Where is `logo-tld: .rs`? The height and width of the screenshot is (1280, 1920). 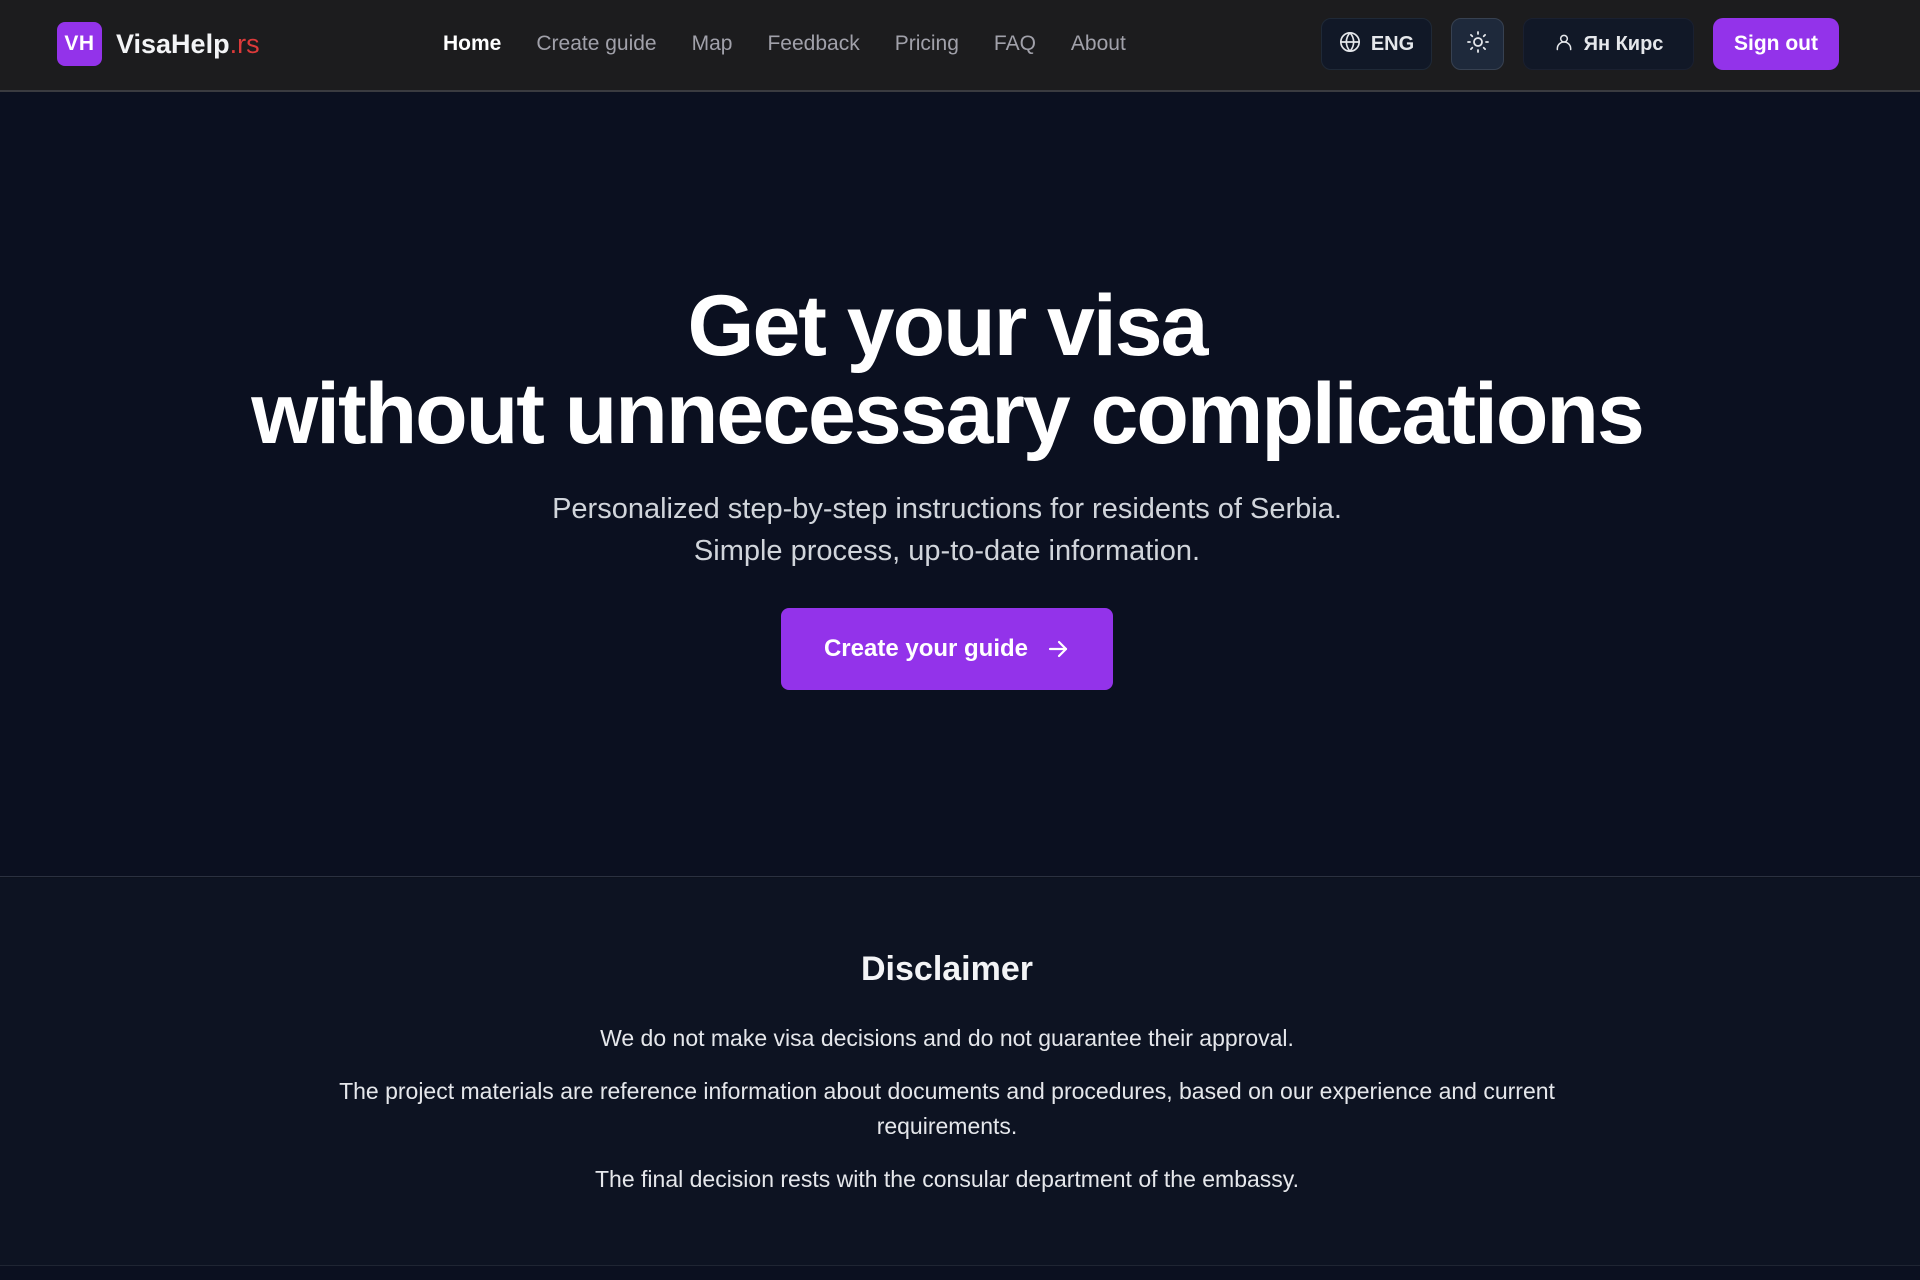
logo-tld: .rs is located at coordinates (244, 43).